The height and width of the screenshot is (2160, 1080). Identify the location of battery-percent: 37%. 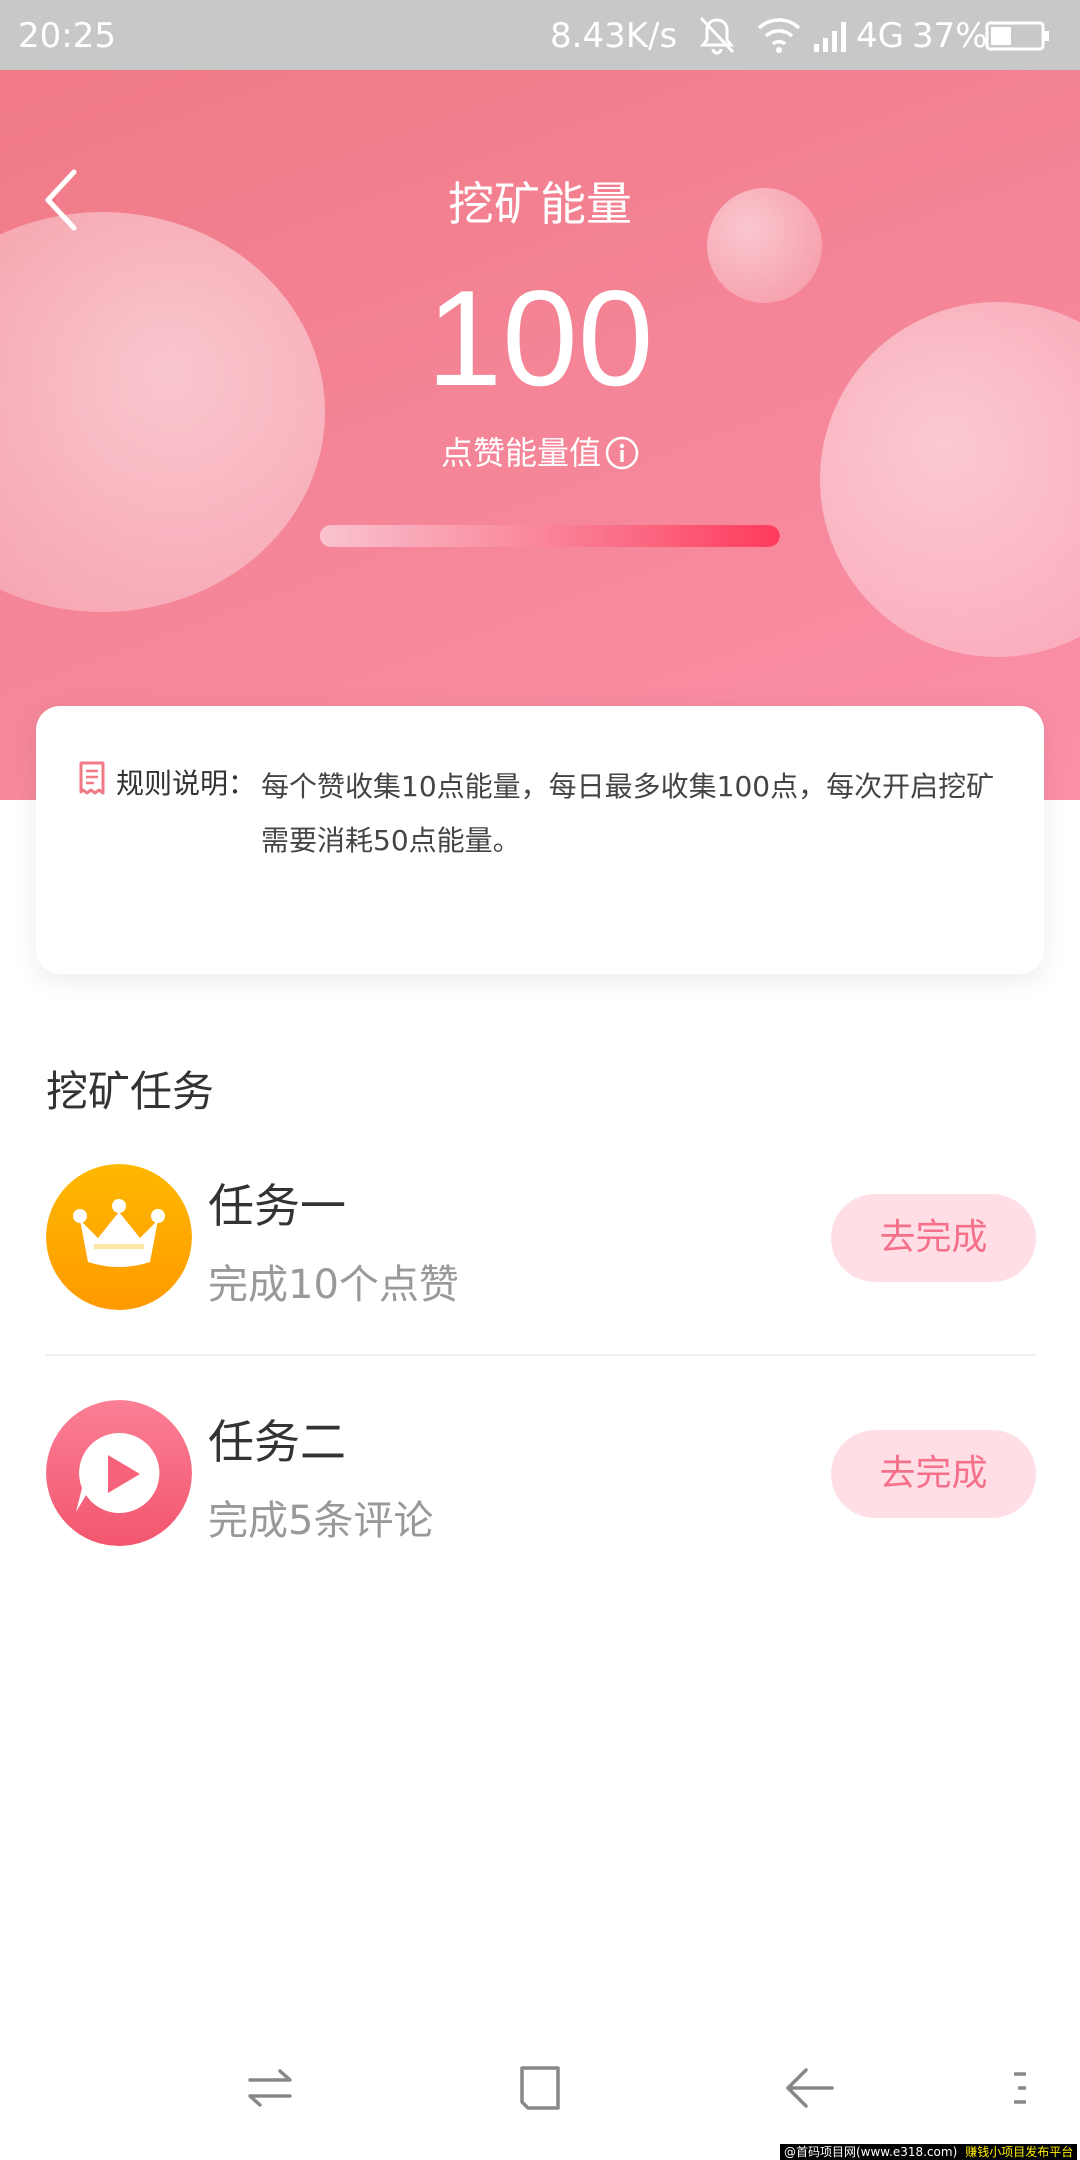
(950, 36).